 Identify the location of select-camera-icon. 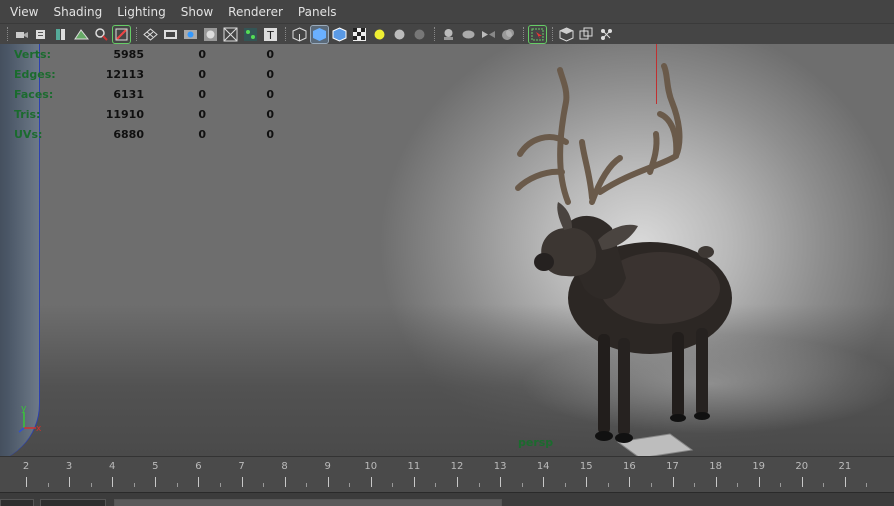
(21, 34).